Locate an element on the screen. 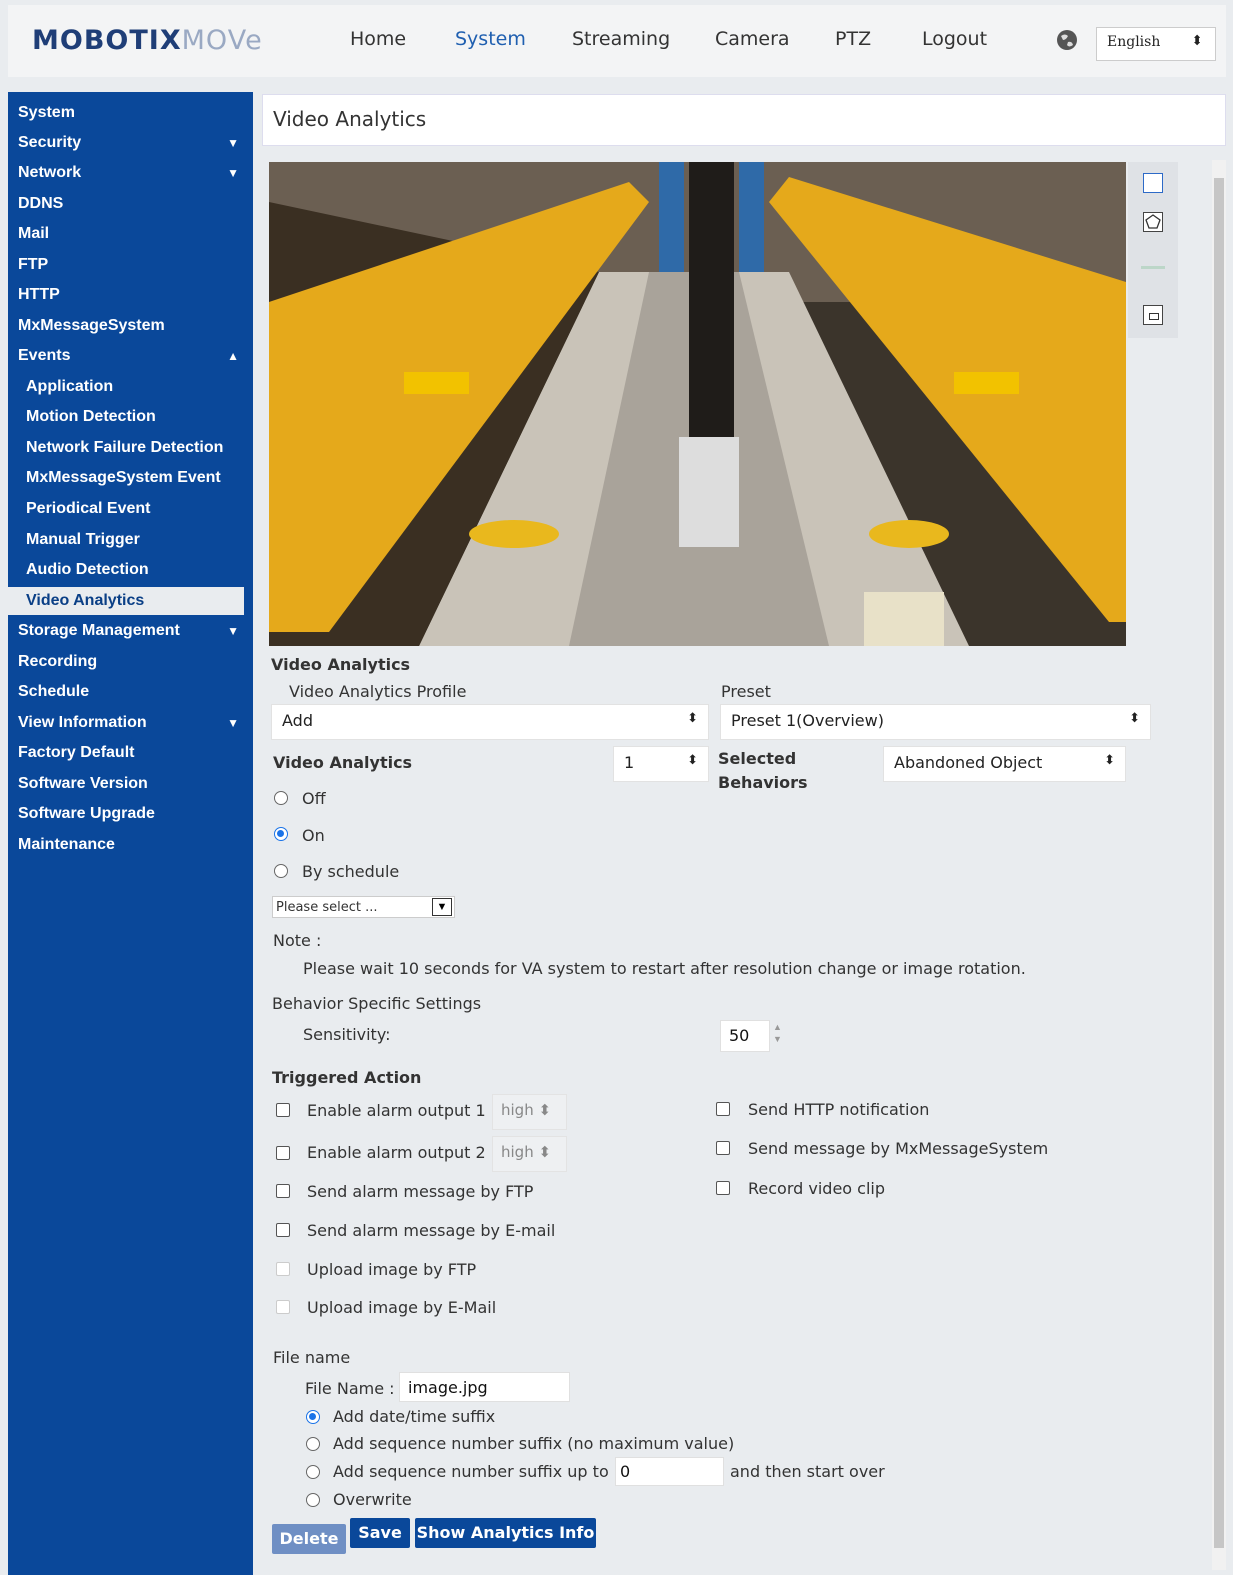 The width and height of the screenshot is (1233, 1575). ftp-alarm-label: Send alarm message by FTP is located at coordinates (420, 1191).